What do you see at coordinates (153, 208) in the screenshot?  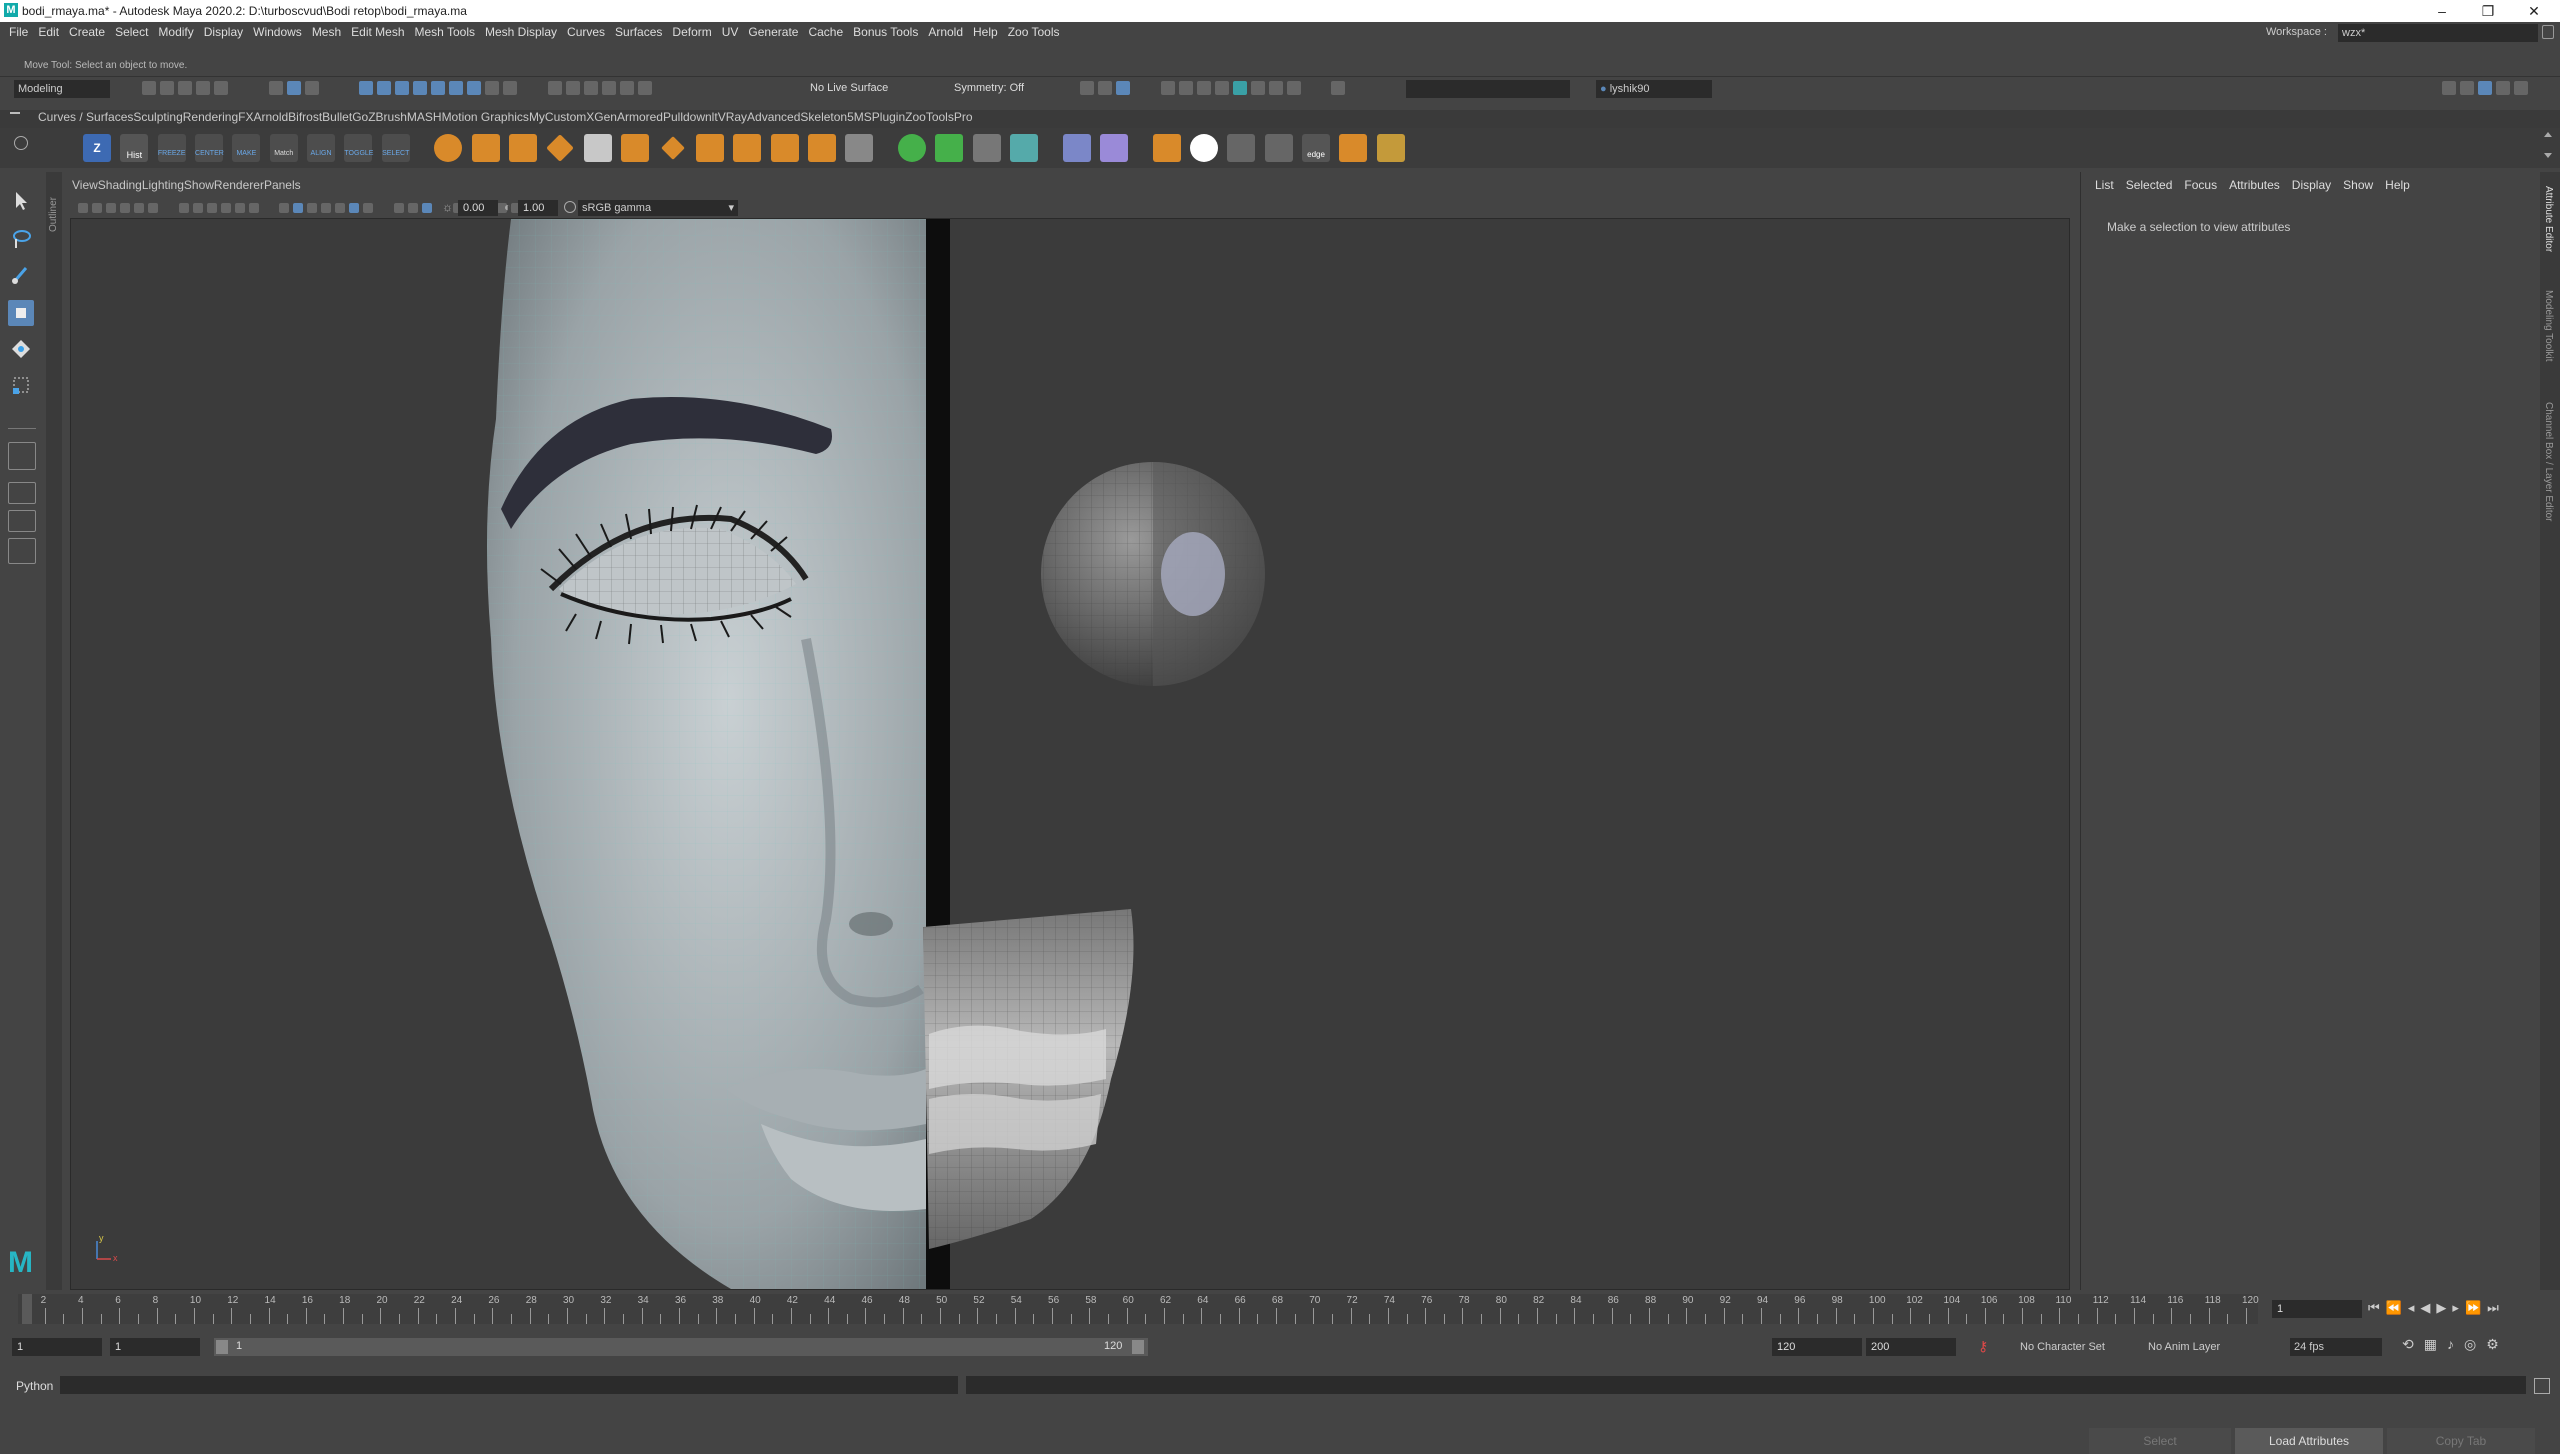 I see `grease-pencil-icon` at bounding box center [153, 208].